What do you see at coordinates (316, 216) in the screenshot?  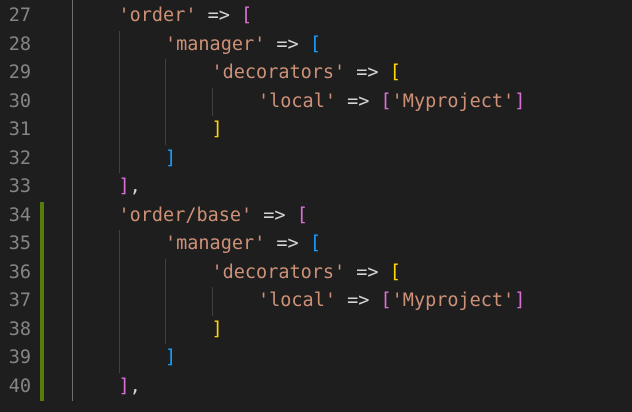 I see `code-line: 34 'order/base' => [` at bounding box center [316, 216].